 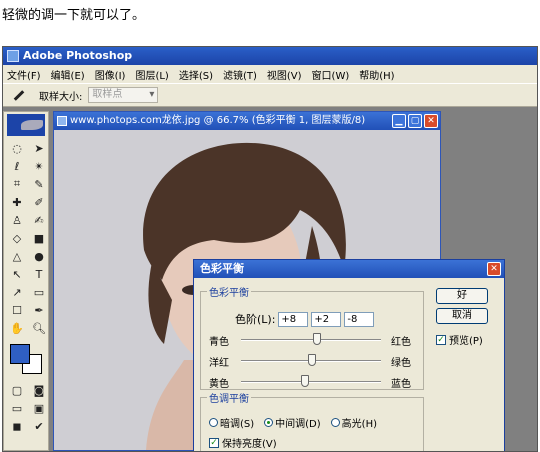 I want to click on close-button: ✕, so click(x=431, y=121).